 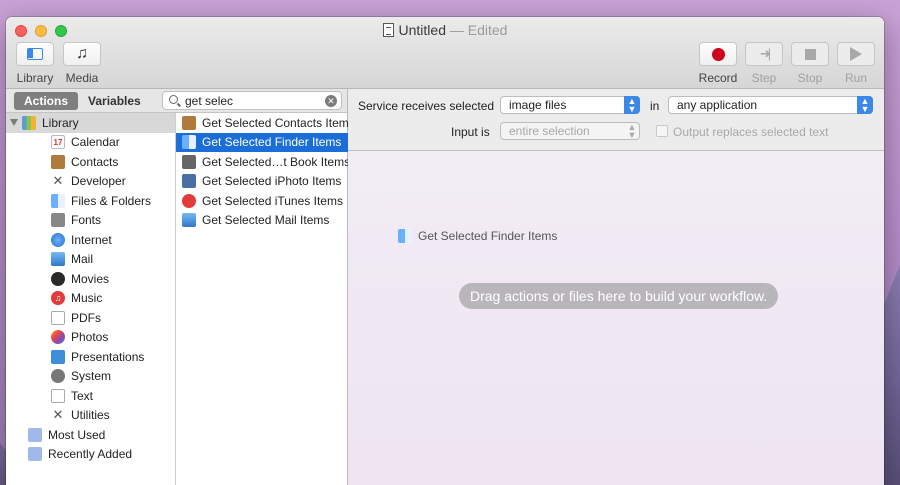 I want to click on record-icon, so click(x=718, y=54).